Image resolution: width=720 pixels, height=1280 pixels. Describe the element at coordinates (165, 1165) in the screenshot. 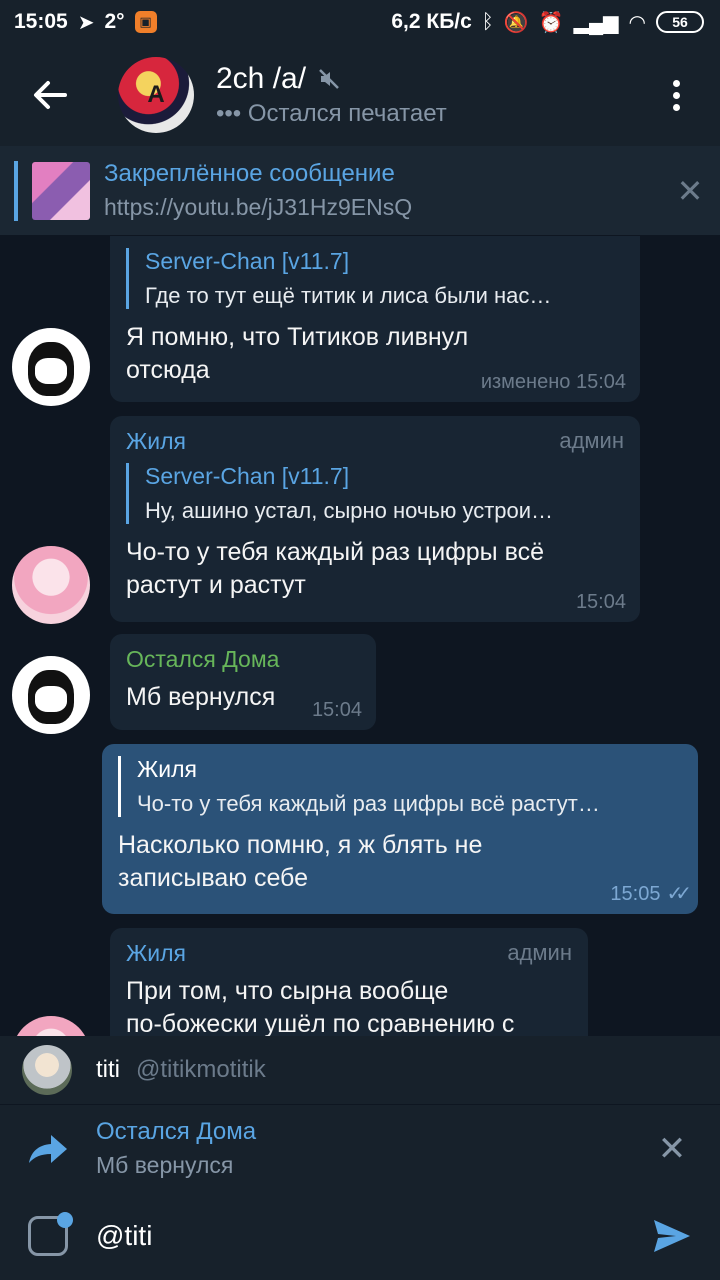

I see `reply-preview-text: Мб вернулся` at that location.